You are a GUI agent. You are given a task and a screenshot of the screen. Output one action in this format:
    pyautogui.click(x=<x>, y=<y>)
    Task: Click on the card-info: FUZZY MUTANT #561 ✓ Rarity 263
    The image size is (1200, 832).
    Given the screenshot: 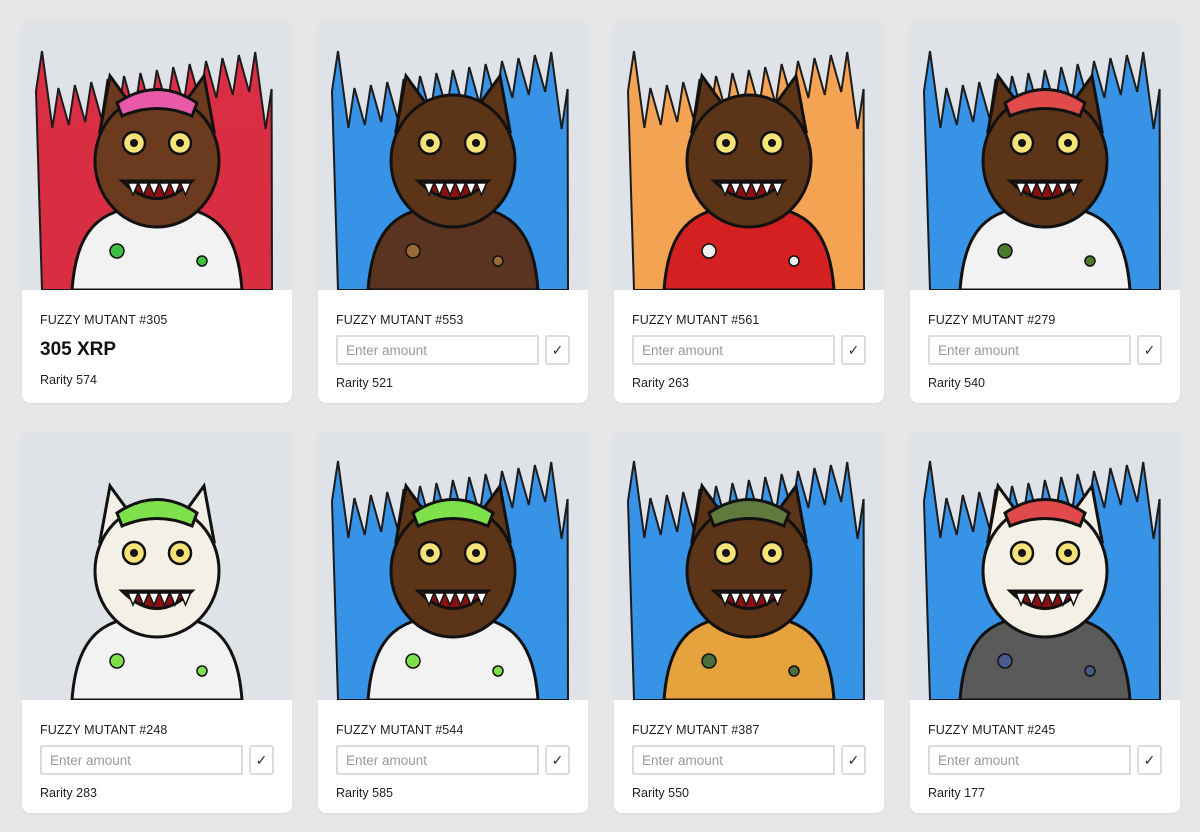 What is the action you would take?
    pyautogui.click(x=749, y=346)
    